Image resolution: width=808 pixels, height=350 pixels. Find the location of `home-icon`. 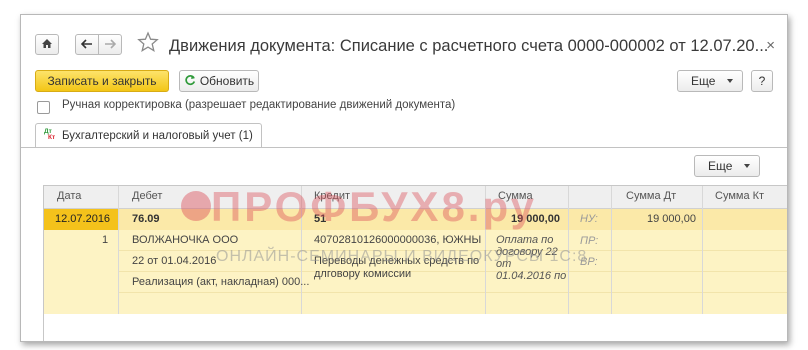

home-icon is located at coordinates (47, 45).